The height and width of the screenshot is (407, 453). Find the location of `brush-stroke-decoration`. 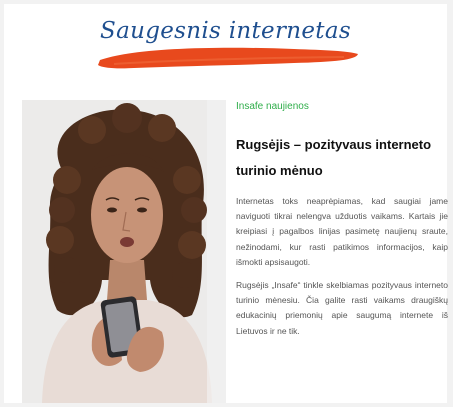

brush-stroke-decoration is located at coordinates (228, 58).